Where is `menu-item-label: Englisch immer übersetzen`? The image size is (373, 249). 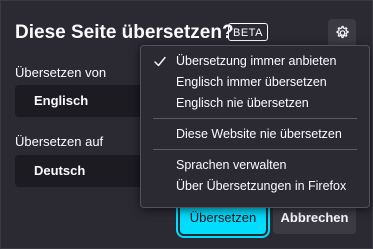
menu-item-label: Englisch immer übersetzen is located at coordinates (251, 82).